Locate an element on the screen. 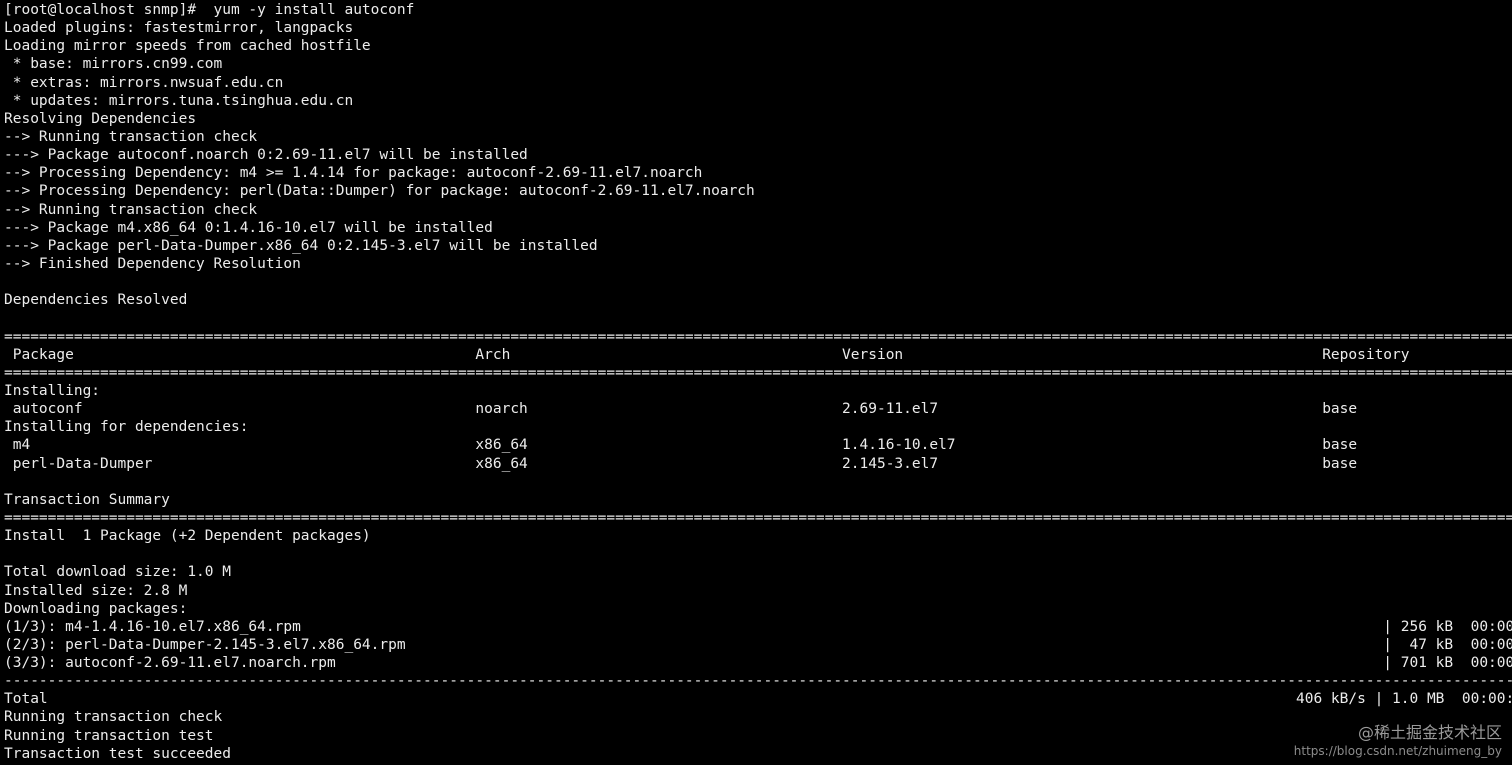 This screenshot has width=1512, height=765. watermark-brand: @稀土掘金技术社区 is located at coordinates (1429, 732).